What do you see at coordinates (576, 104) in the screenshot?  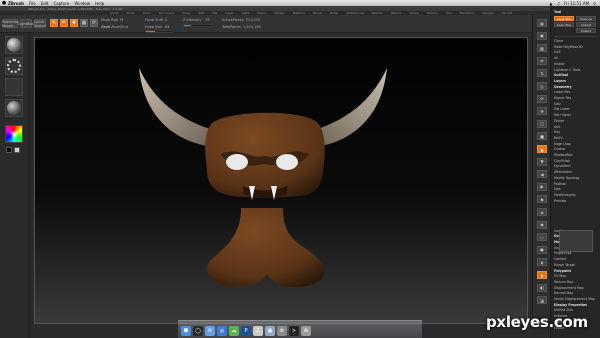 I see `tool-palette-item: Sdiv` at bounding box center [576, 104].